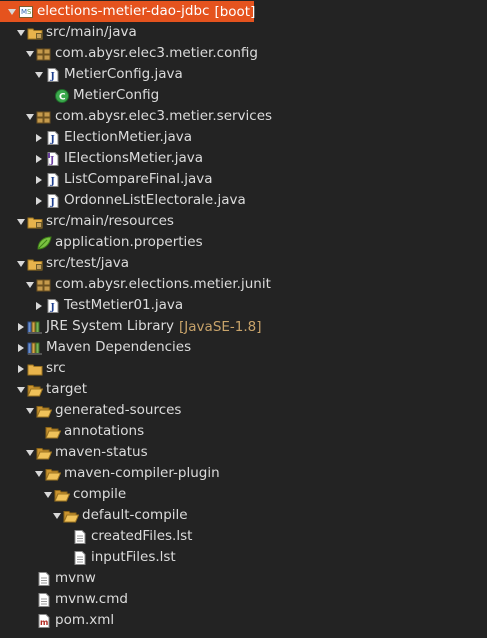  What do you see at coordinates (243, 305) in the screenshot?
I see `tree-item-testmetier01-java: J TestMetier01.java` at bounding box center [243, 305].